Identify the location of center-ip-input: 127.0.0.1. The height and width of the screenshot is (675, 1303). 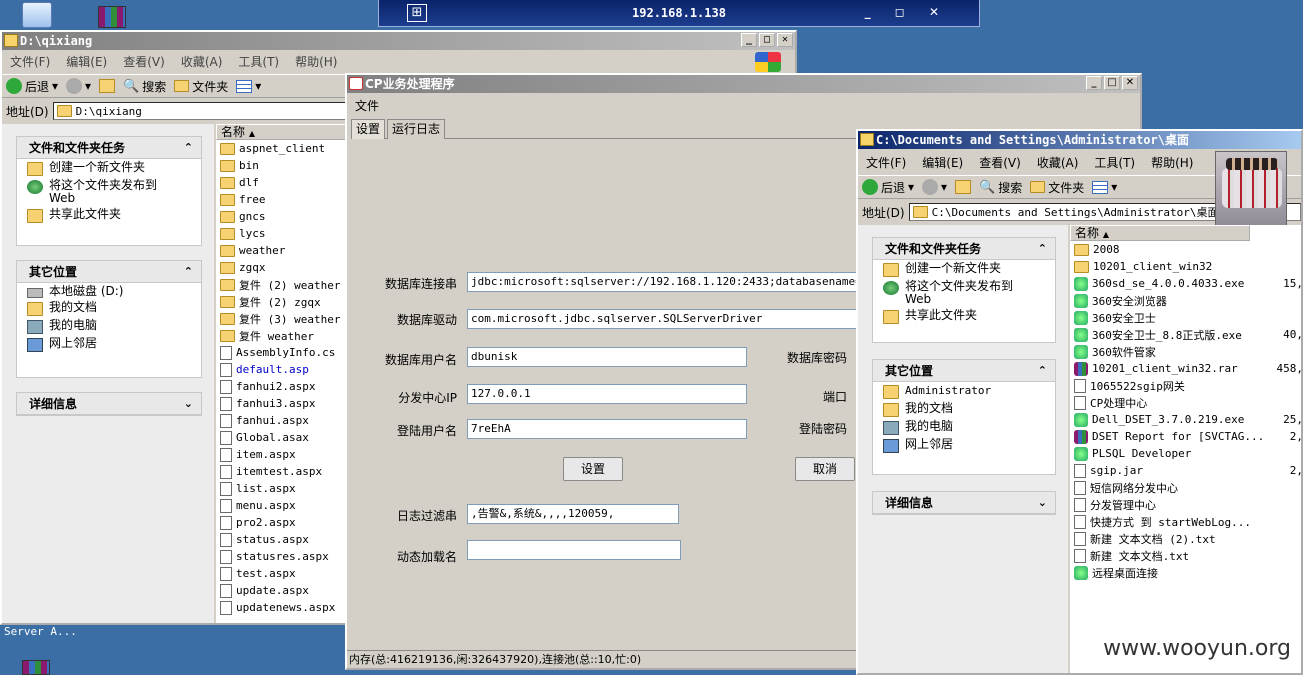
(607, 394).